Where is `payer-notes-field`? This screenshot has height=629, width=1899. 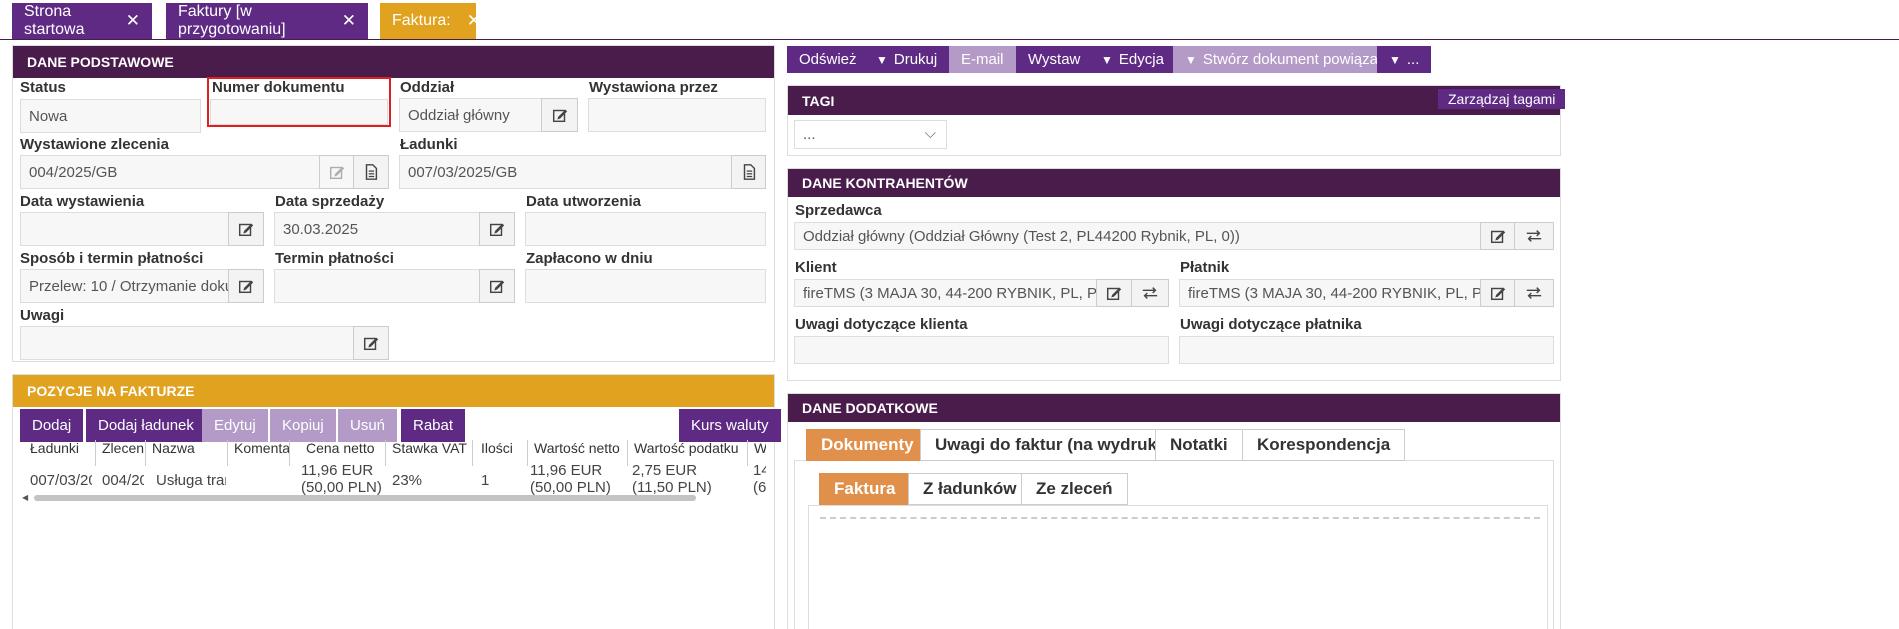 payer-notes-field is located at coordinates (1366, 350).